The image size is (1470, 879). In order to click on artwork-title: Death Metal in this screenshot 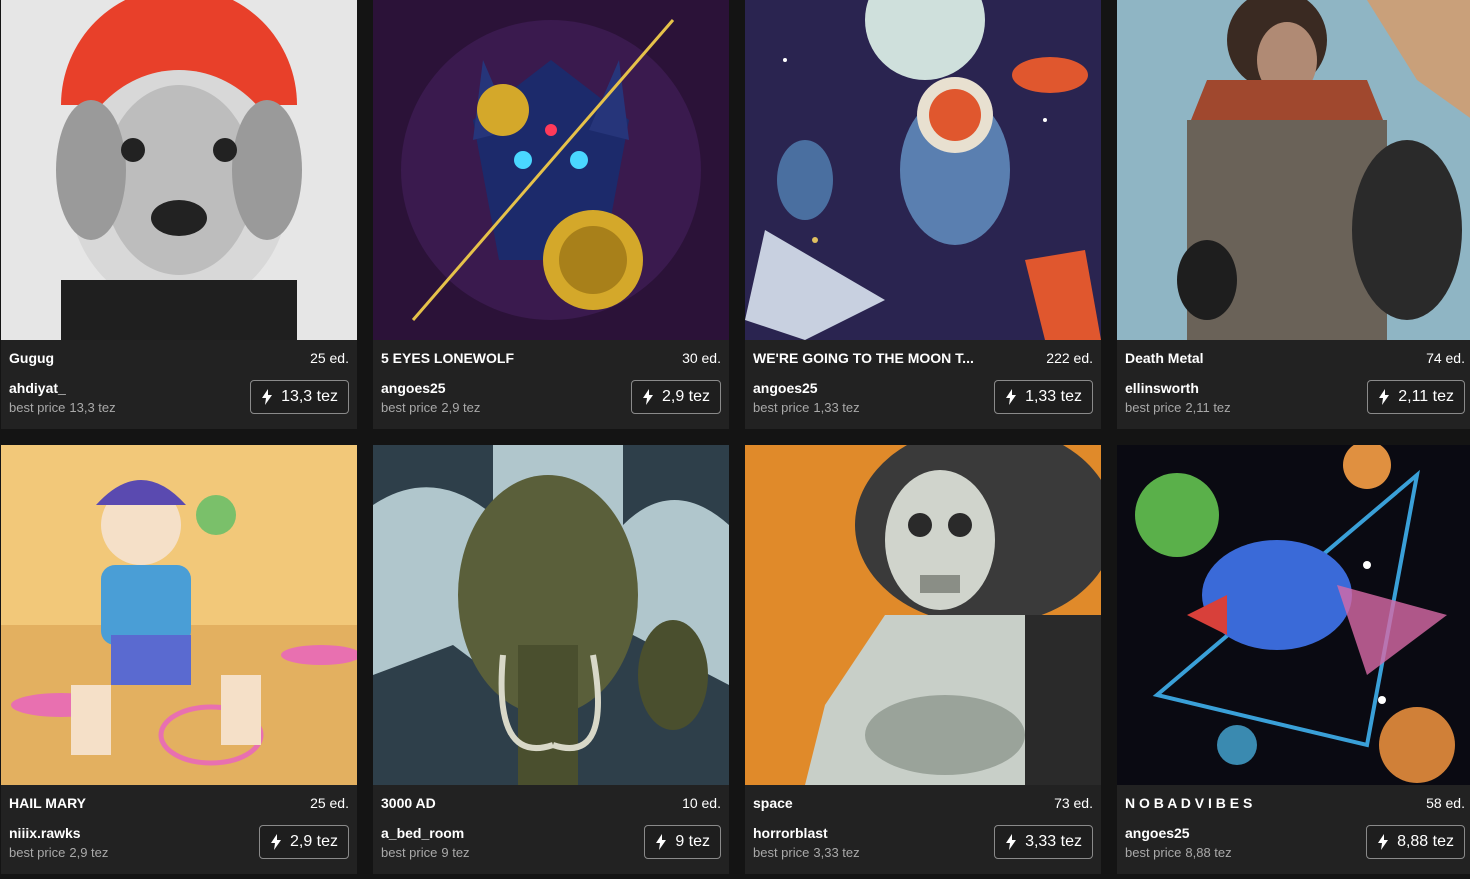, I will do `click(1164, 358)`.